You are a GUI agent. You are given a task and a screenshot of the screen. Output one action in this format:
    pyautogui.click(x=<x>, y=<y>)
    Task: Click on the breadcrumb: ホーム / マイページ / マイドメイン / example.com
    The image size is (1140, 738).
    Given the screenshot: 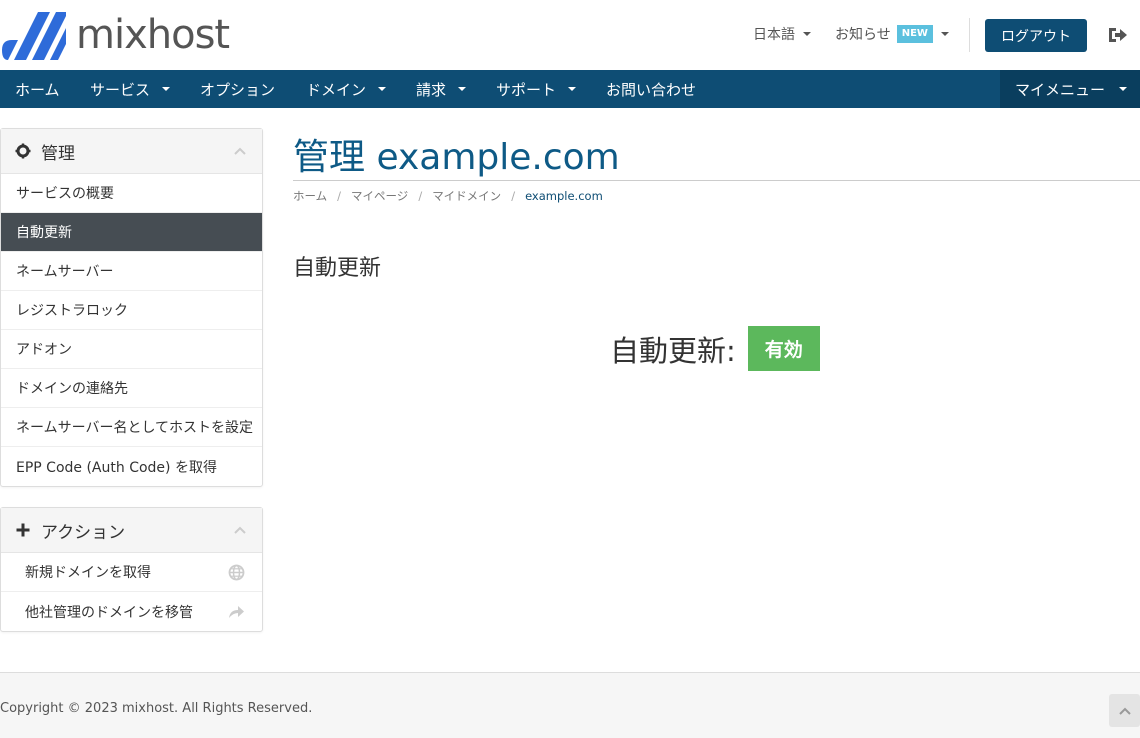 What is the action you would take?
    pyautogui.click(x=448, y=196)
    